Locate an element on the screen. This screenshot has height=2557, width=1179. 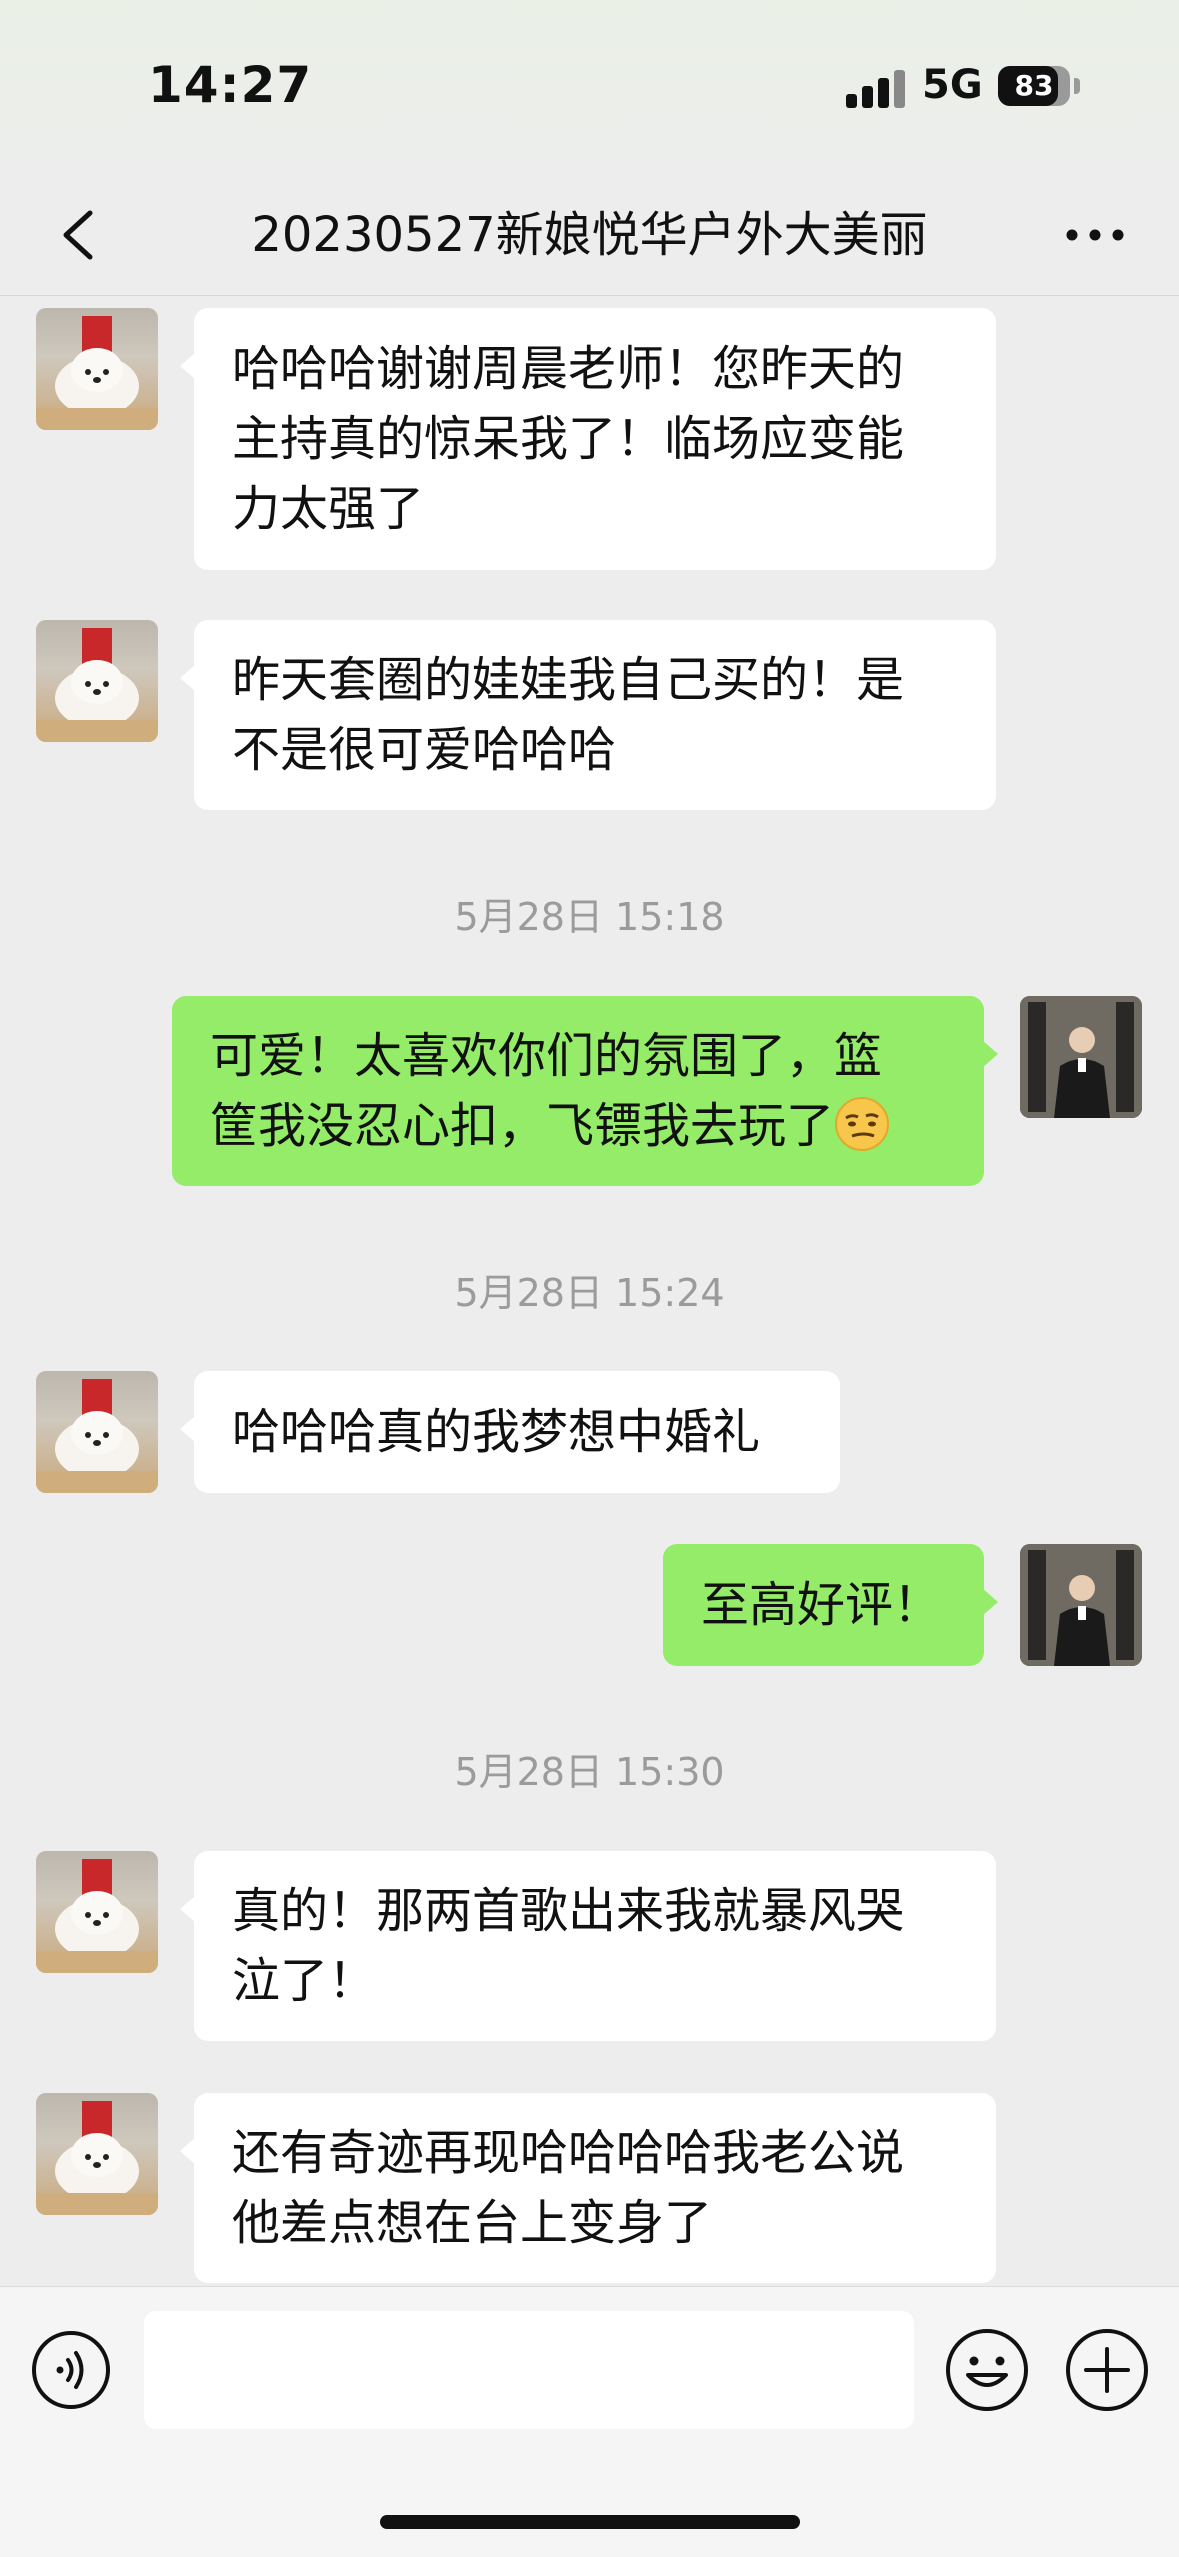
message-bubble-sent: 可爱！太喜欢你们的氛围了，篮 筐我没忍心扣，飞镖我去玩了 is located at coordinates (585, 1091).